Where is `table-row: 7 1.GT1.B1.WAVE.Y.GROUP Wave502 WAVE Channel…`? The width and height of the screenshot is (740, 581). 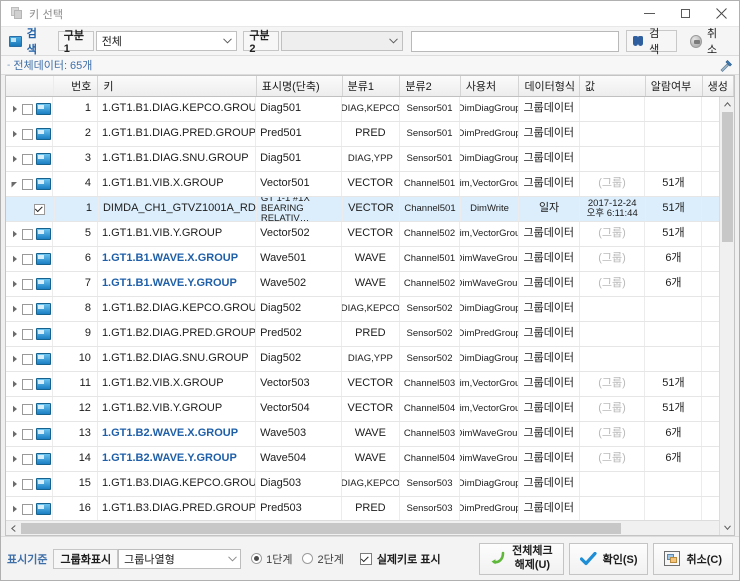 table-row: 7 1.GT1.B1.WAVE.Y.GROUP Wave502 WAVE Channel… is located at coordinates (370, 284).